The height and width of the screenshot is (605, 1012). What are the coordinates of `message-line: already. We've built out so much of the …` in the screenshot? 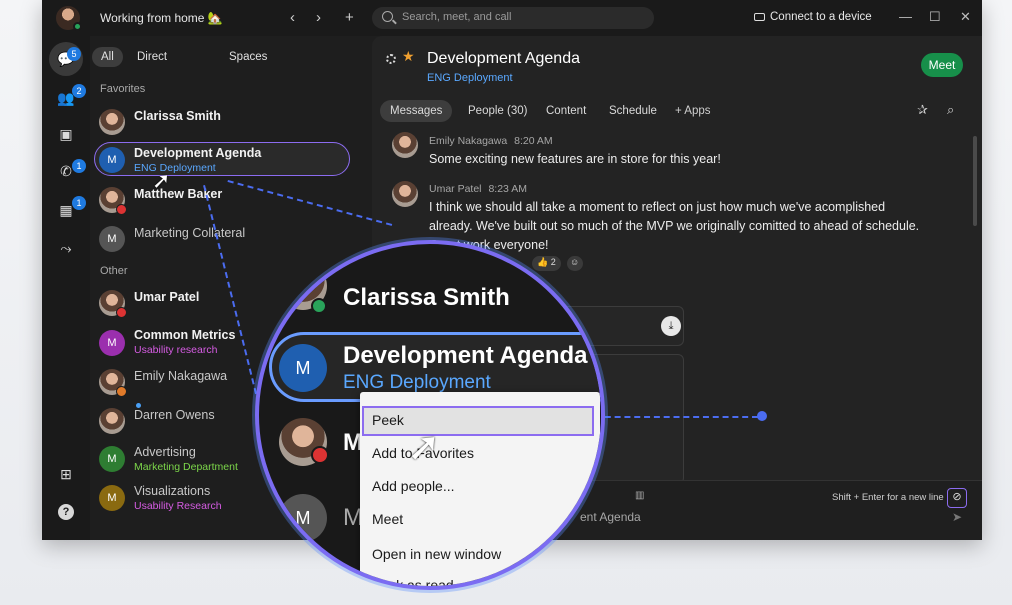 It's located at (674, 226).